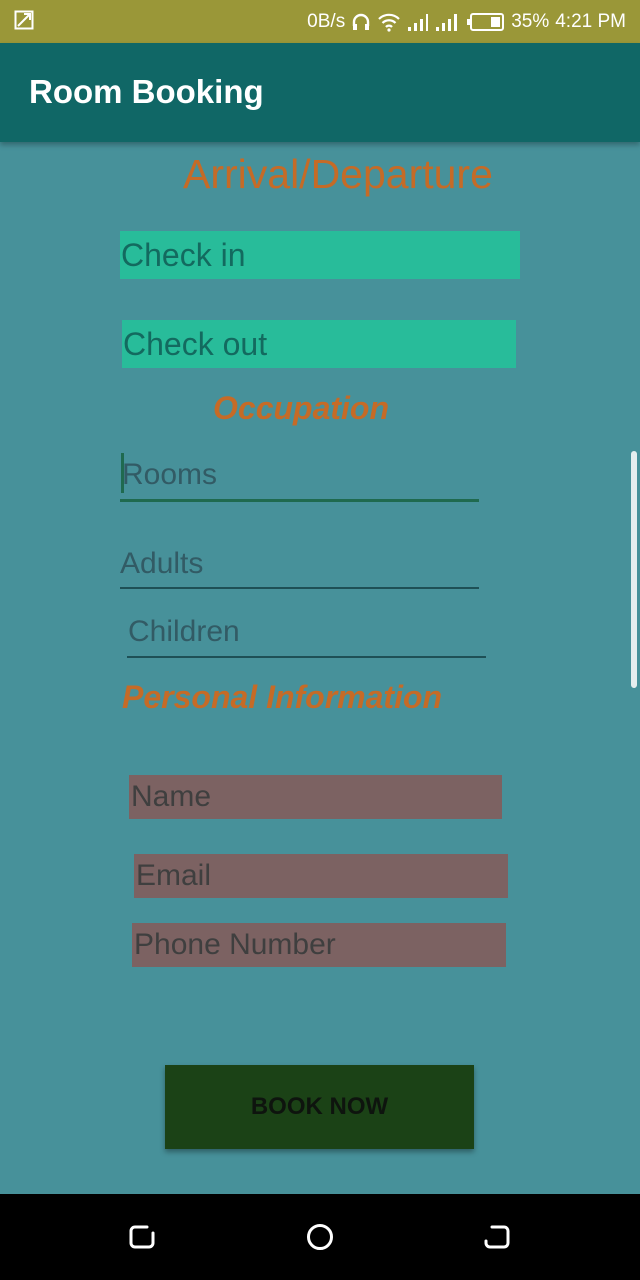 The height and width of the screenshot is (1280, 640). I want to click on navigation-bar, so click(320, 1237).